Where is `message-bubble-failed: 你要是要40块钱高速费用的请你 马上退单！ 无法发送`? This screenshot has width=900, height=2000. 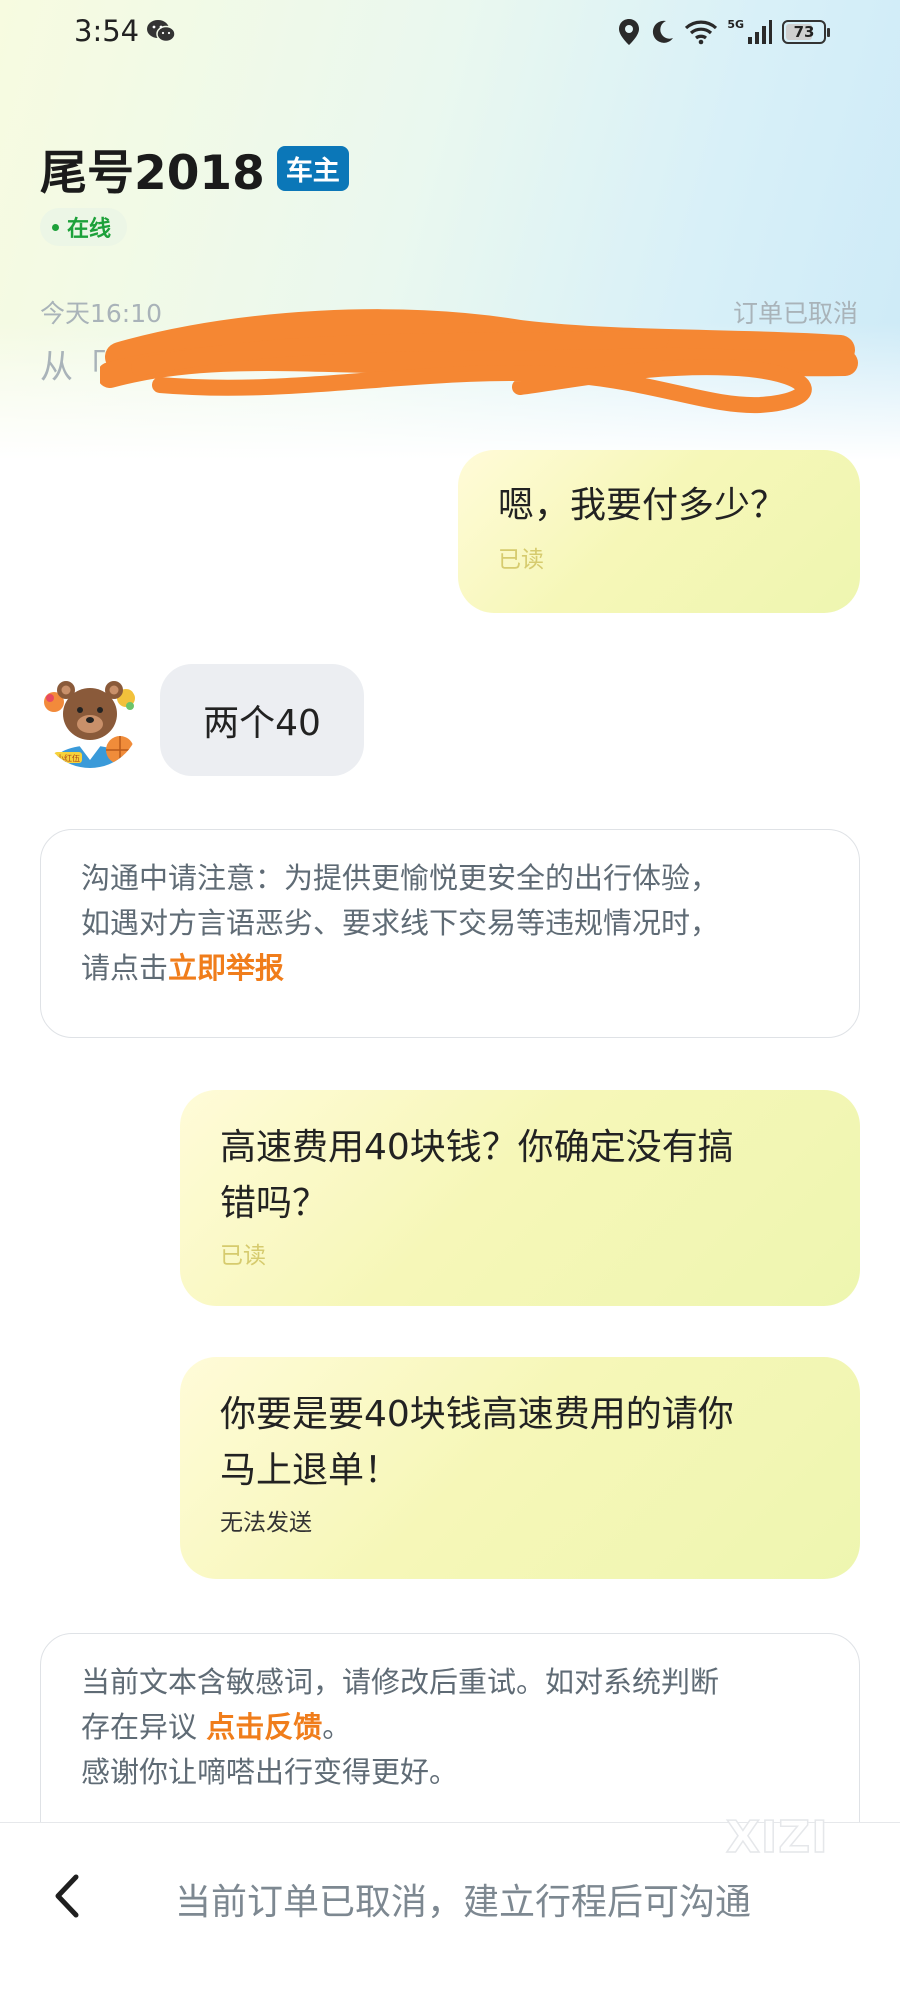 message-bubble-failed: 你要是要40块钱高速费用的请你 马上退单！ 无法发送 is located at coordinates (520, 1468).